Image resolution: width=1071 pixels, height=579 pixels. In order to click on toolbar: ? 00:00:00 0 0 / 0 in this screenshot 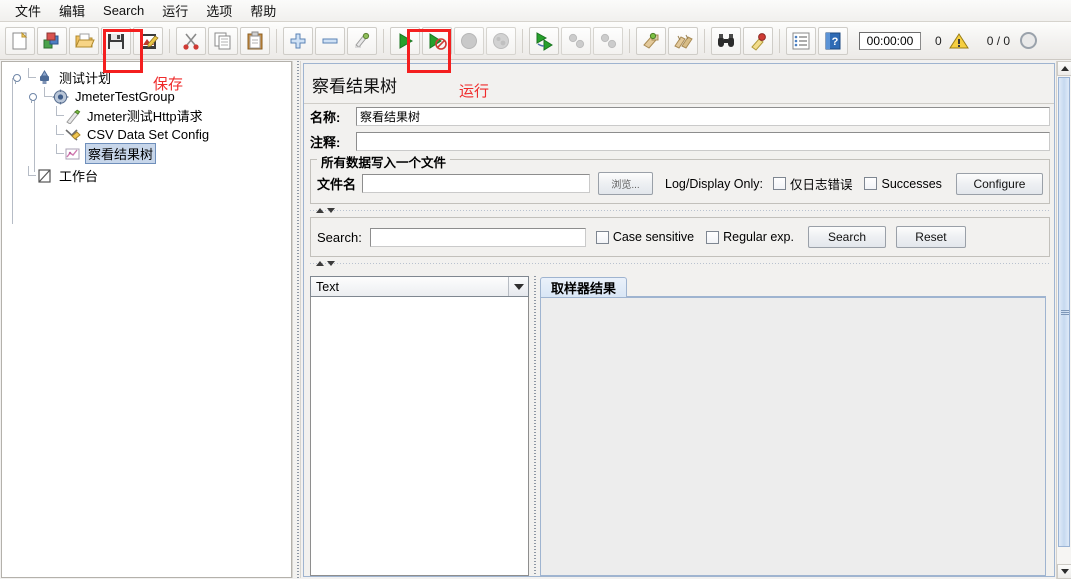, I will do `click(535, 41)`.